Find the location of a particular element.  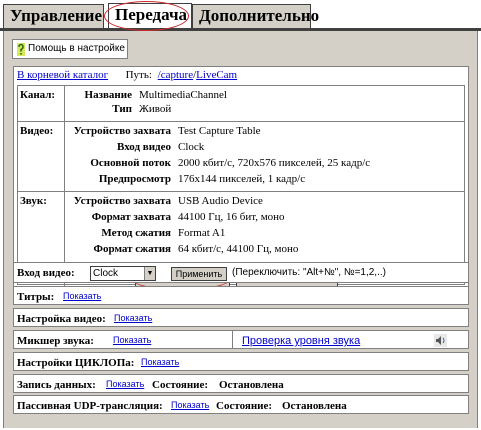

udp-label: Пассивная UDP-трансляция: is located at coordinates (90, 406).